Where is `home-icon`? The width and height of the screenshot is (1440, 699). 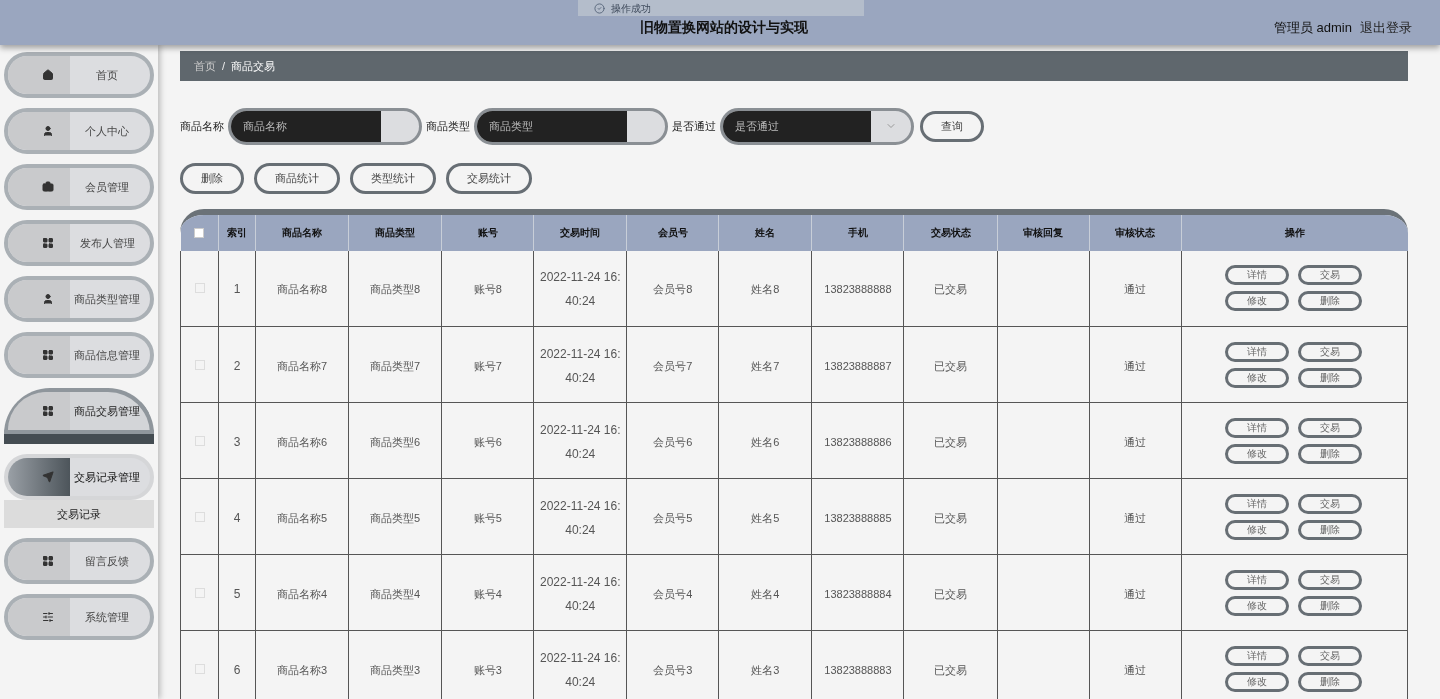
home-icon is located at coordinates (48, 75).